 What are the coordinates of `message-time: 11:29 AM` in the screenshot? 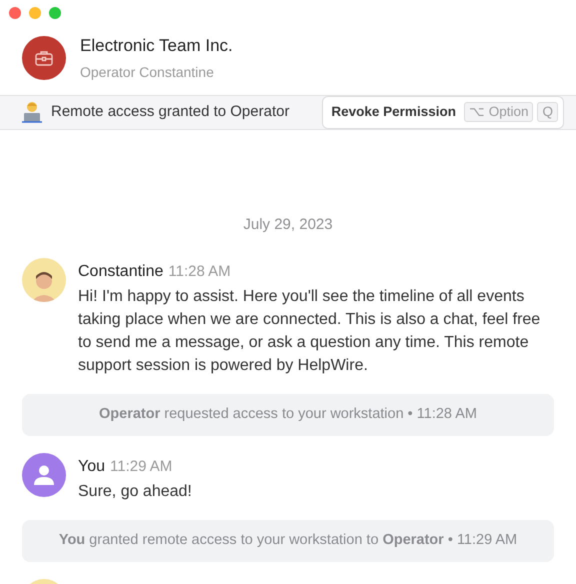 It's located at (141, 466).